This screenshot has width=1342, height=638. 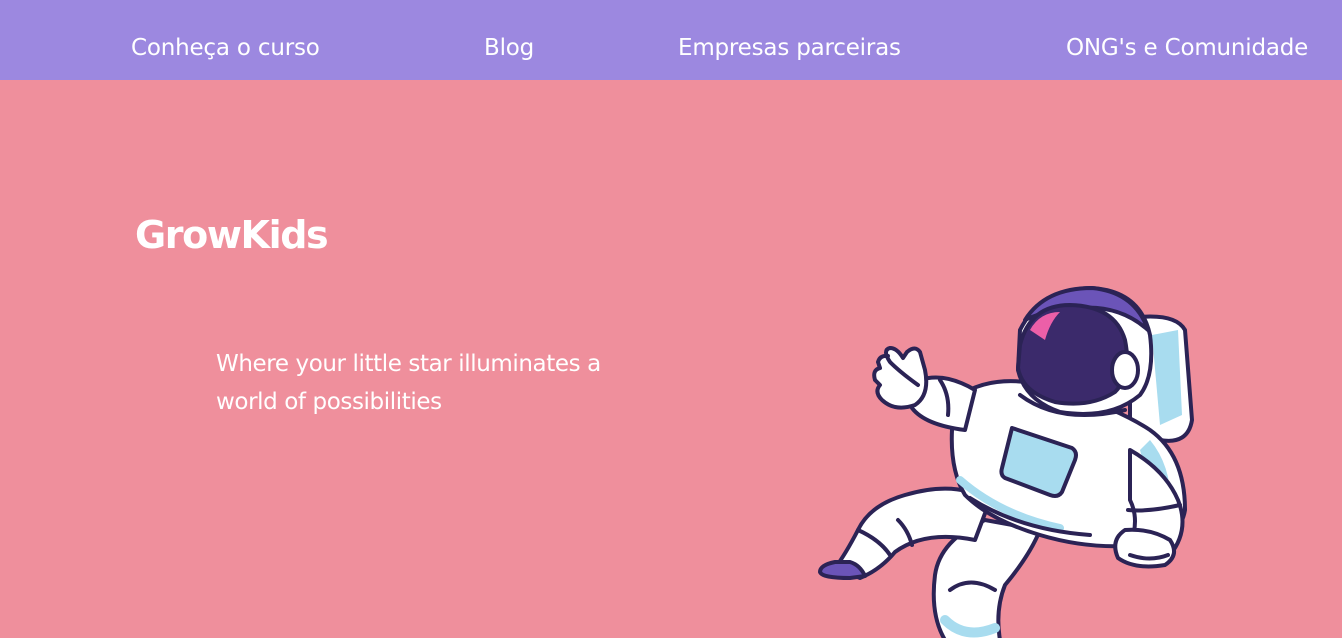 What do you see at coordinates (1187, 48) in the screenshot?
I see `nav-link-ongs-e-comunidade: ONG's e Comunidade` at bounding box center [1187, 48].